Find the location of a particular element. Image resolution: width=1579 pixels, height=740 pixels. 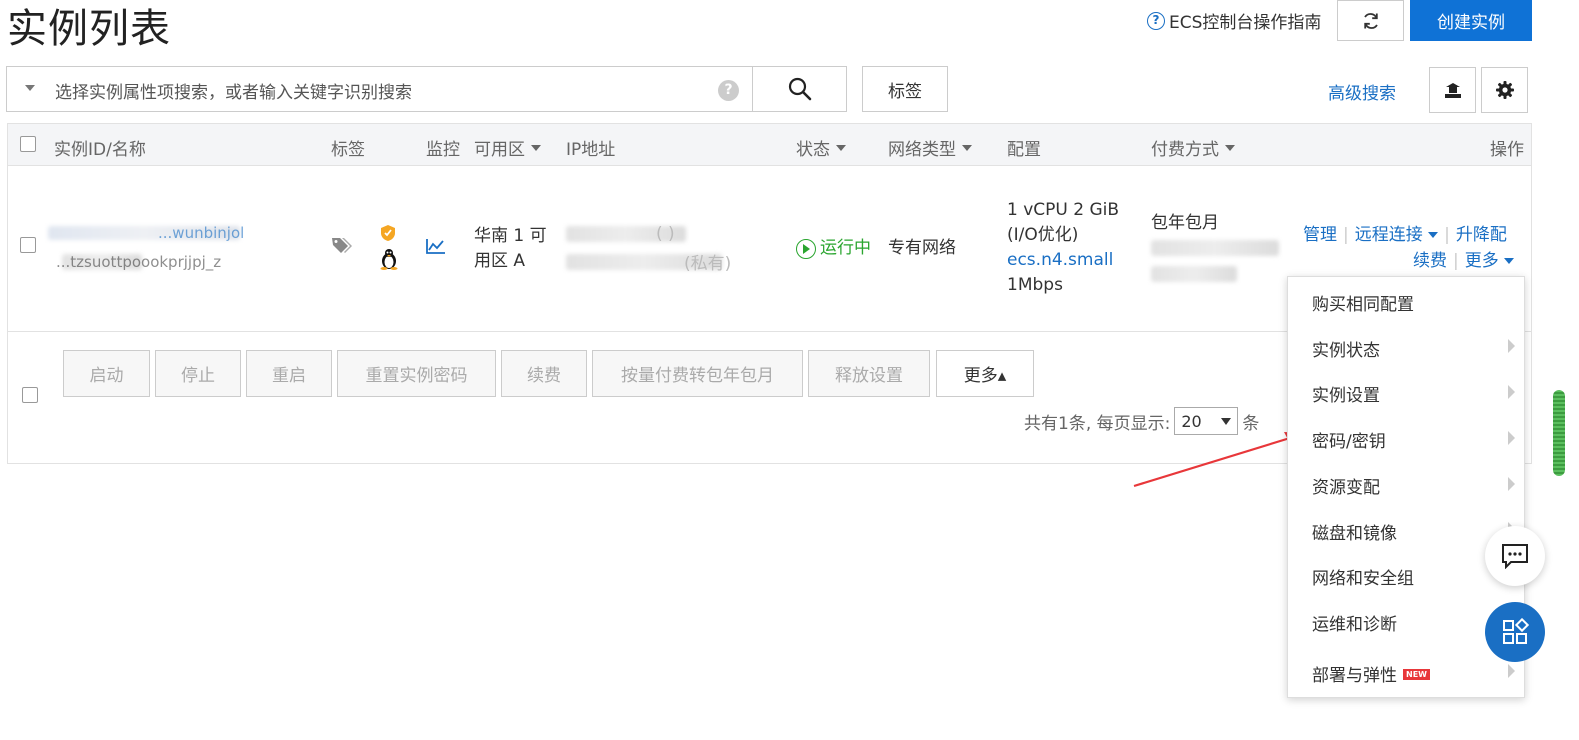

col-billing-filter: 付费方式 is located at coordinates (1193, 147).